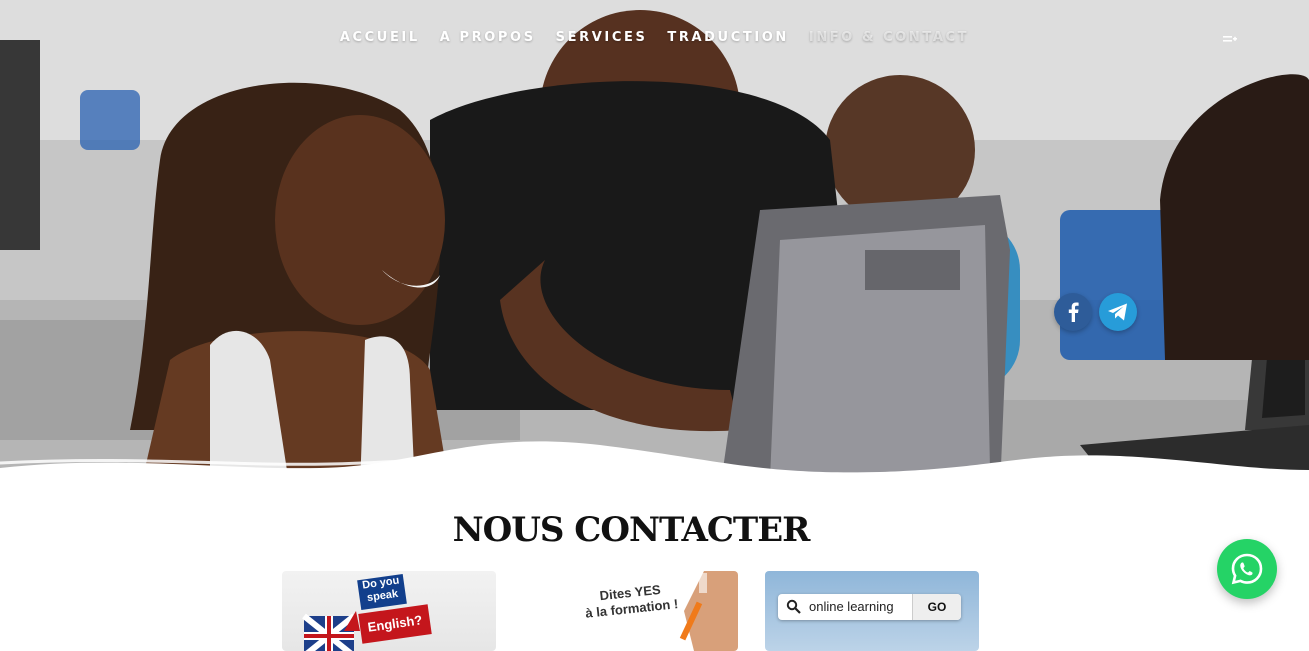  I want to click on whatsapp-icon, so click(1247, 569).